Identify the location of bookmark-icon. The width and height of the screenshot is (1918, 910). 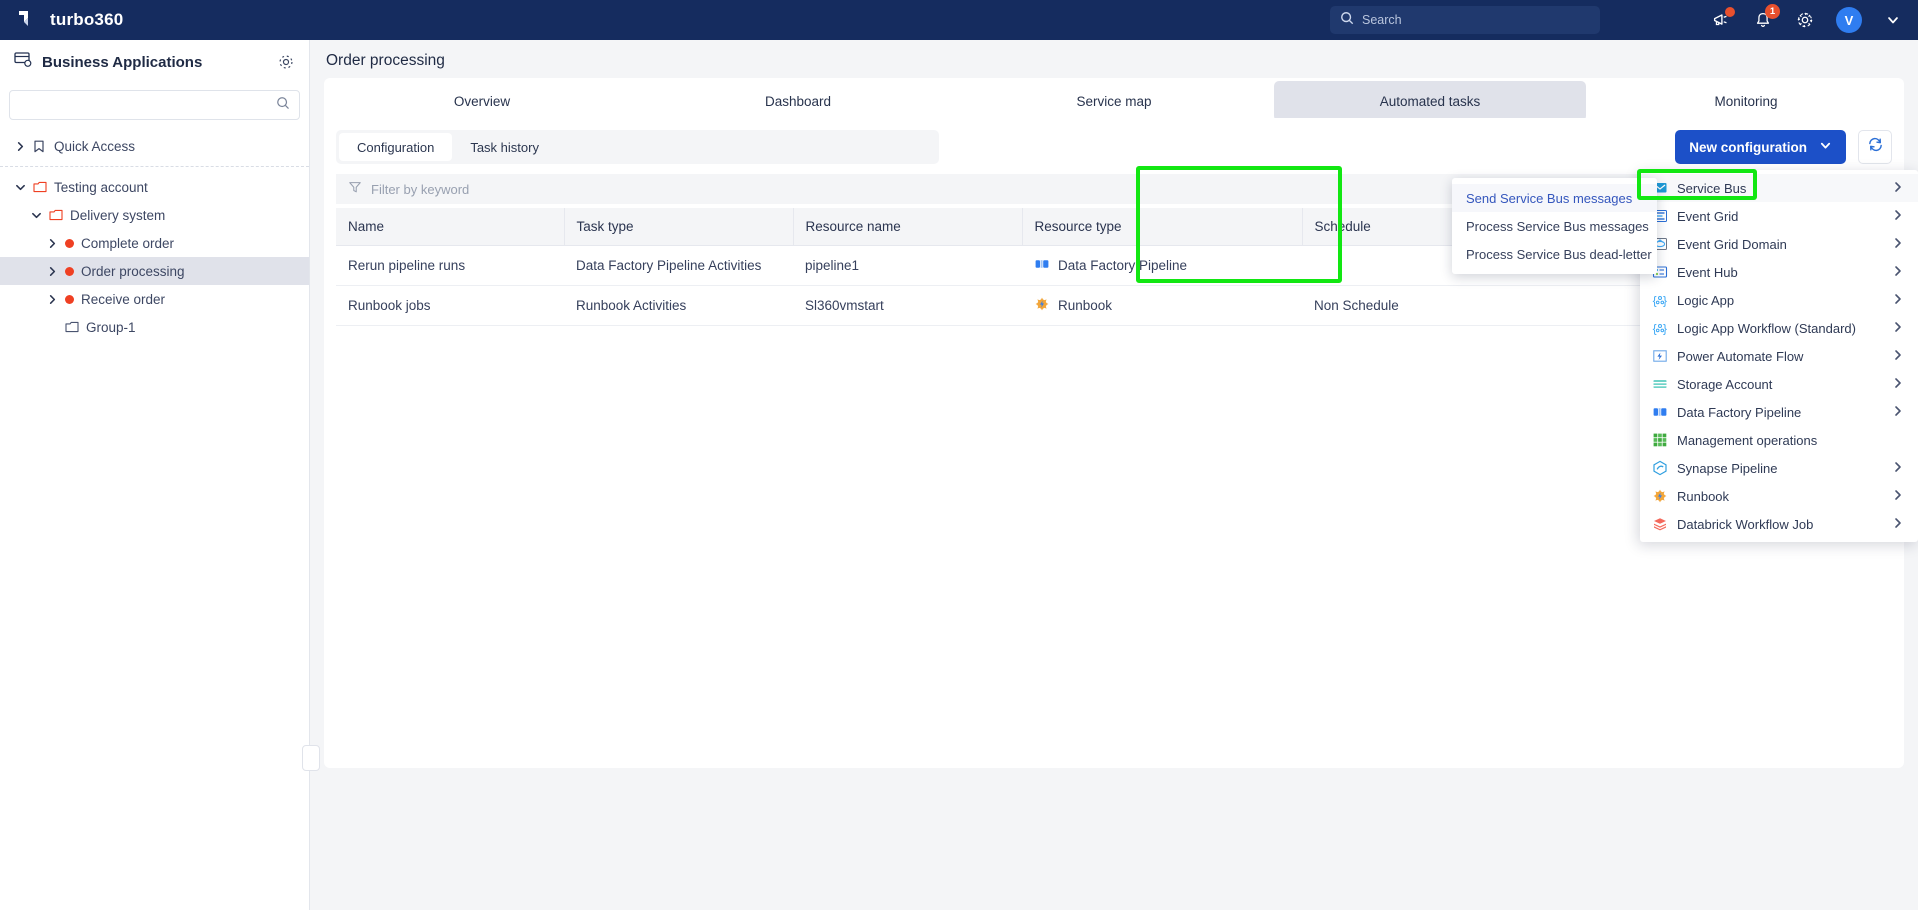
(40, 146).